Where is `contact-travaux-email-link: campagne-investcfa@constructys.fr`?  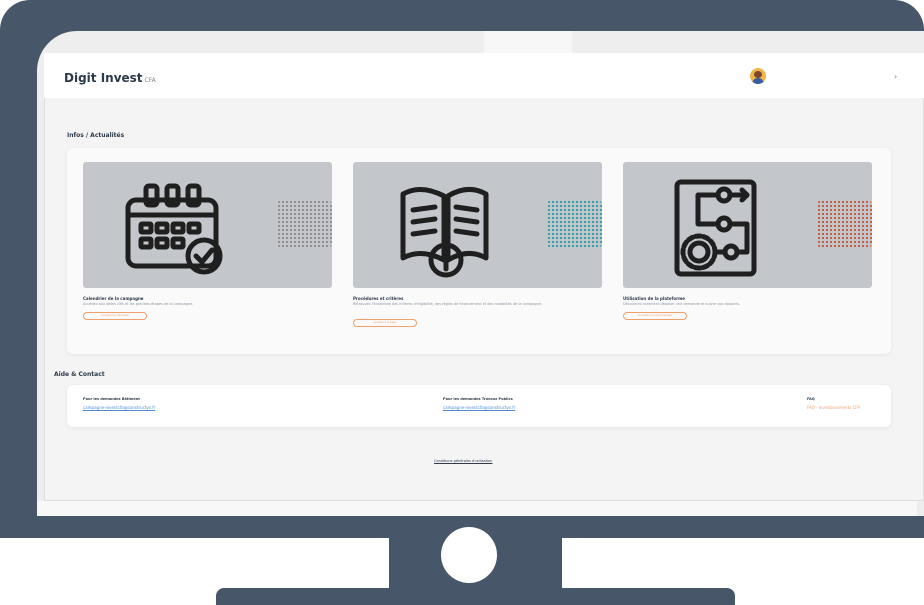 contact-travaux-email-link: campagne-investcfa@constructys.fr is located at coordinates (479, 407).